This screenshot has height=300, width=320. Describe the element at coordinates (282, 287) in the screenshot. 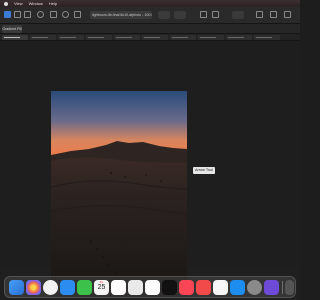

I see `dock-separator` at that location.